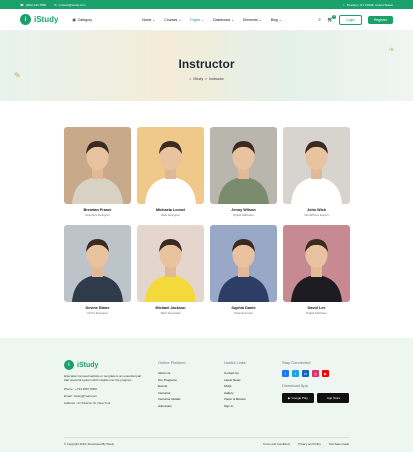  Describe the element at coordinates (103, 365) in the screenshot. I see `footer-logo: i iStudy` at that location.